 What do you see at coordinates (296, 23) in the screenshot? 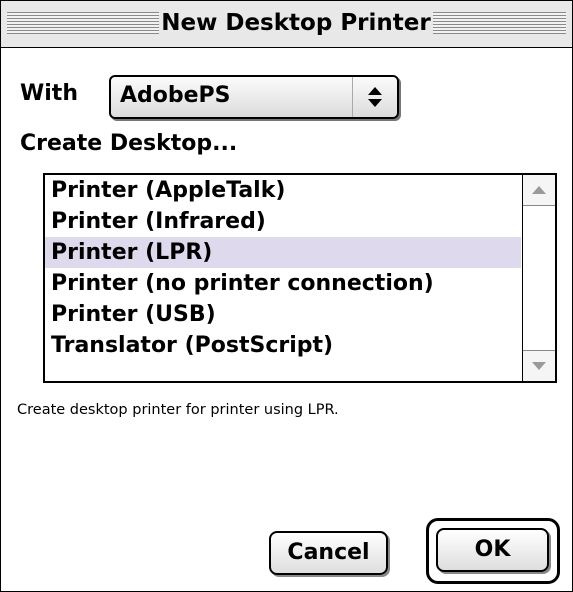
I see `window-title: New Desktop Printer` at bounding box center [296, 23].